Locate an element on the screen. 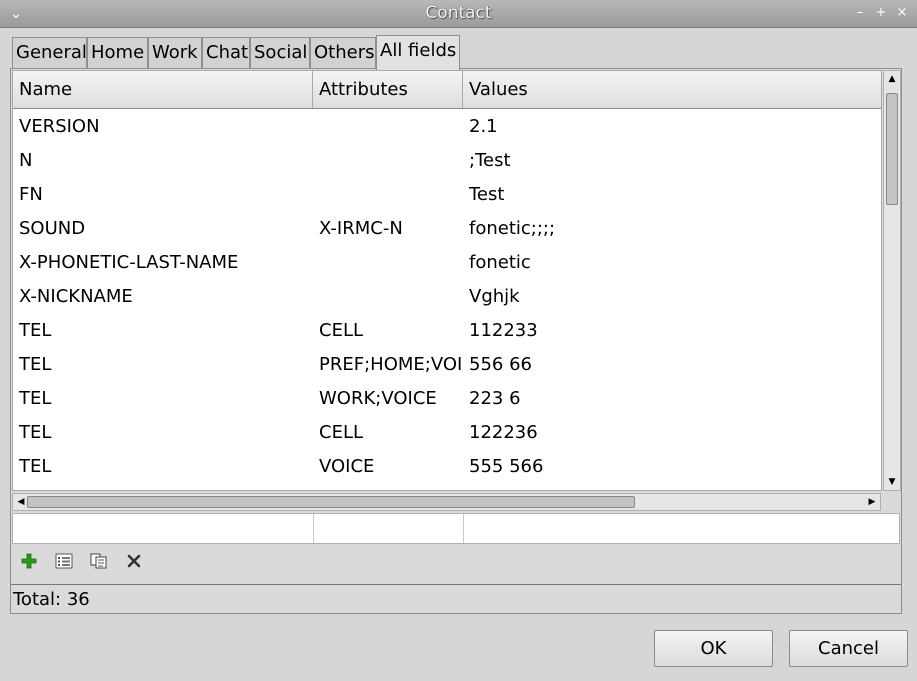 Image resolution: width=917 pixels, height=681 pixels. status-total: Total: 36 is located at coordinates (456, 599).